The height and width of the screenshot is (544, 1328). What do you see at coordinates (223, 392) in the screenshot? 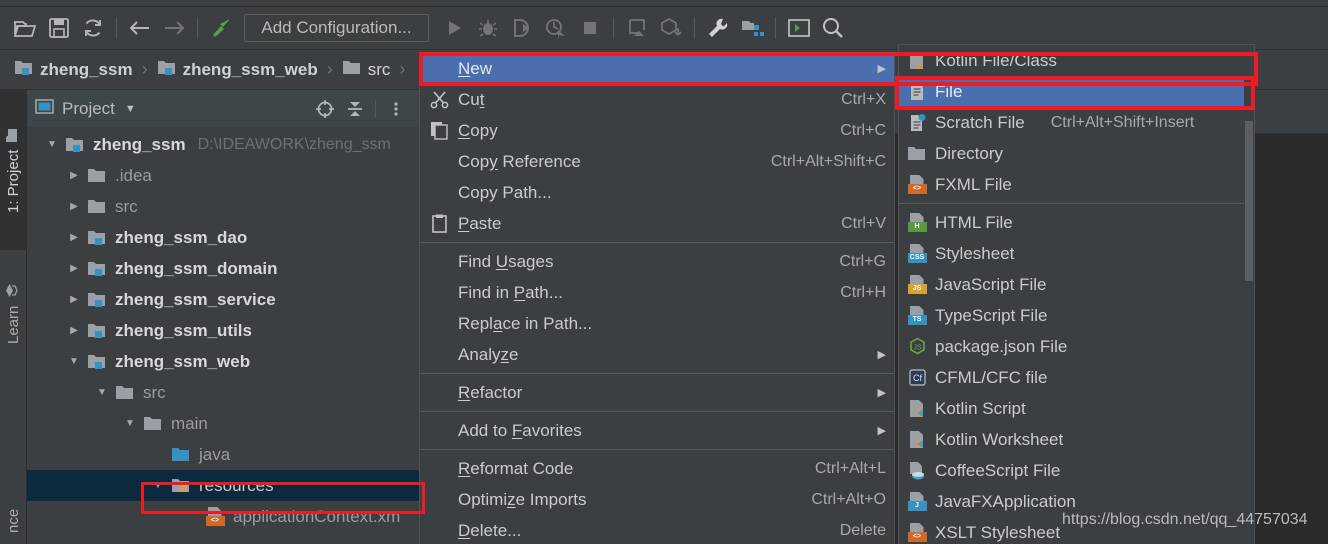
I see `tree-row: ▼ src` at bounding box center [223, 392].